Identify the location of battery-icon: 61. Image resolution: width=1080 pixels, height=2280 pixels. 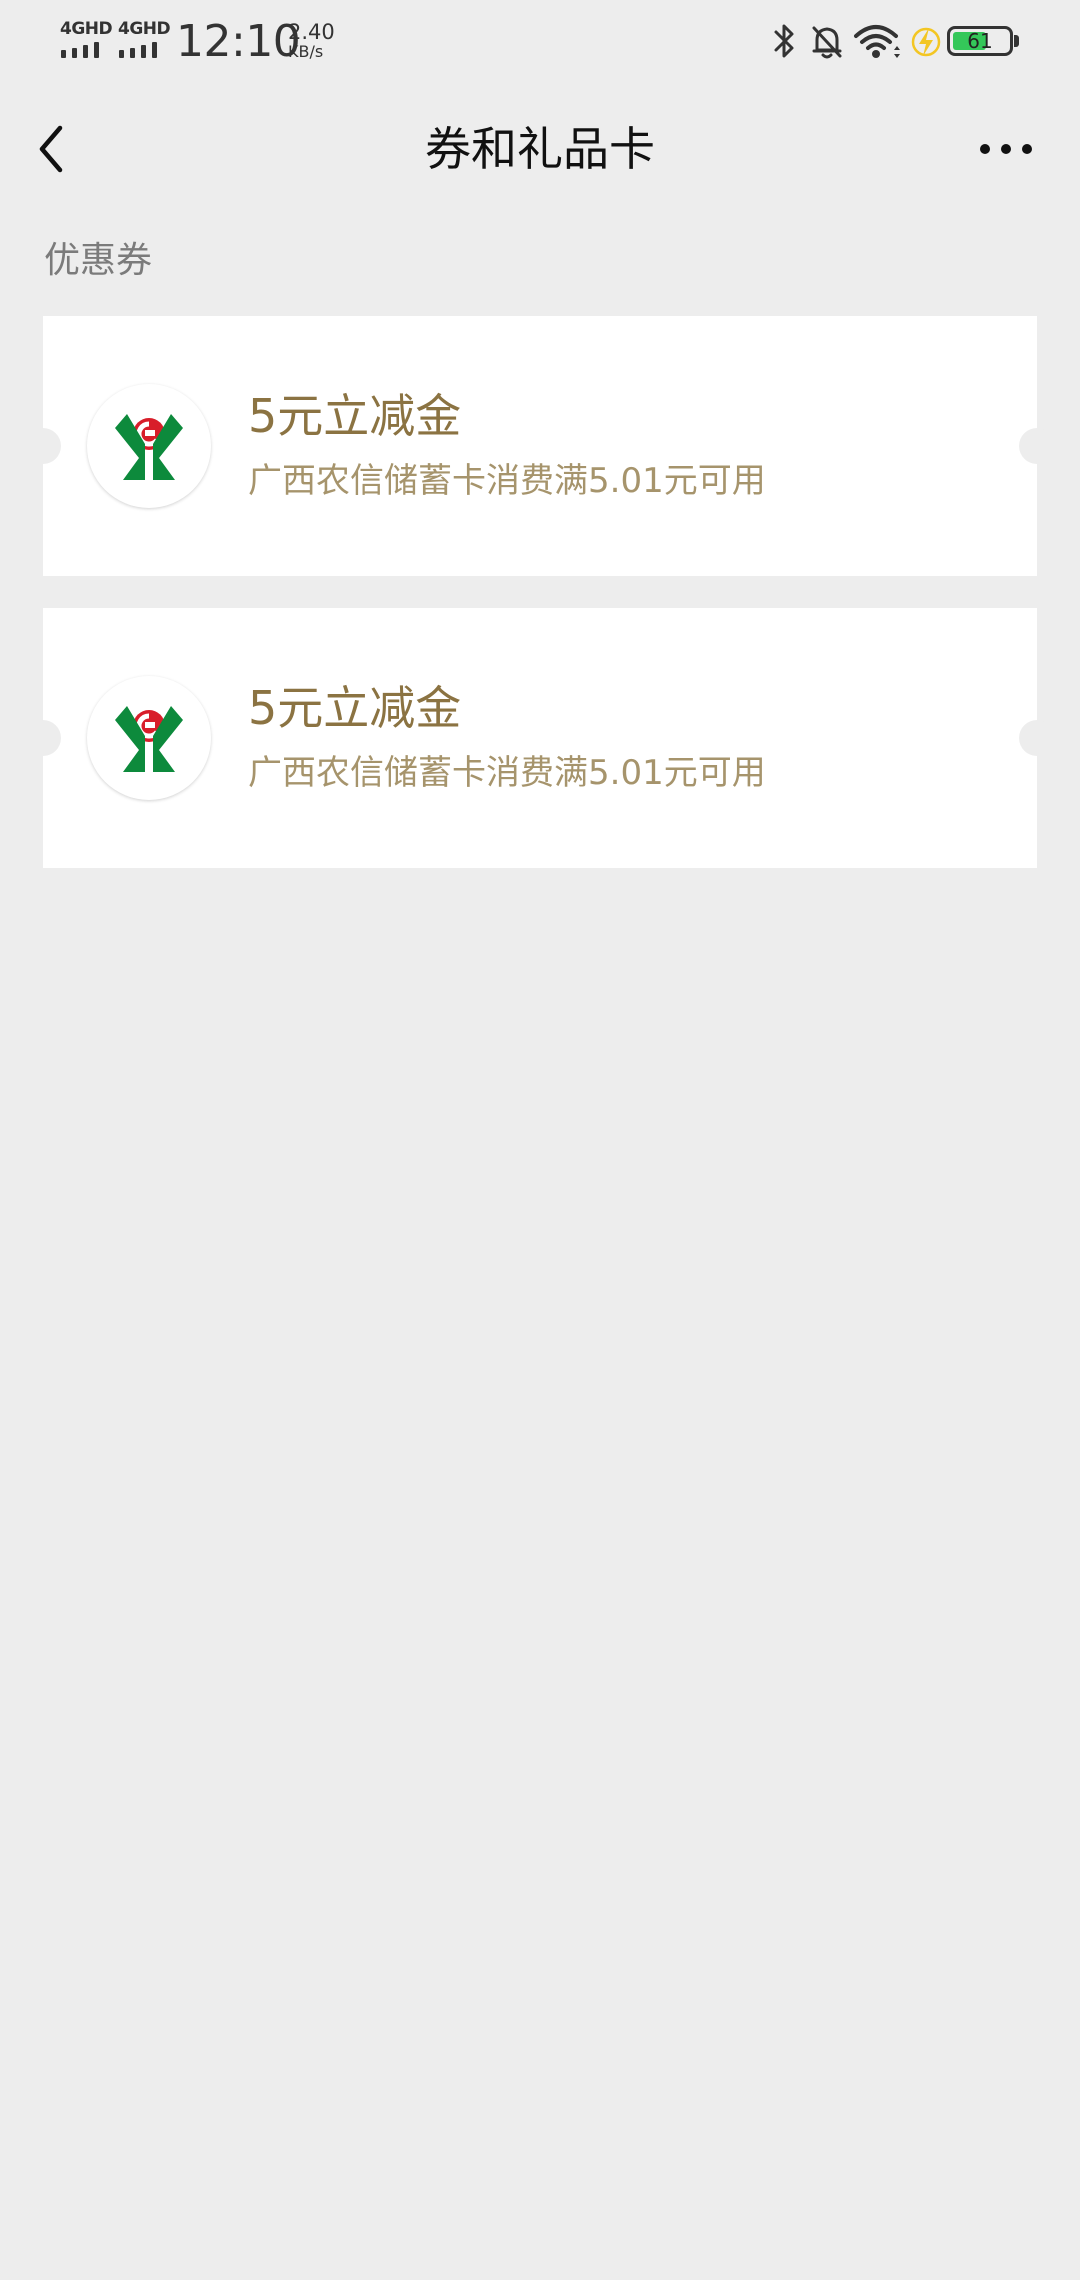
(980, 41).